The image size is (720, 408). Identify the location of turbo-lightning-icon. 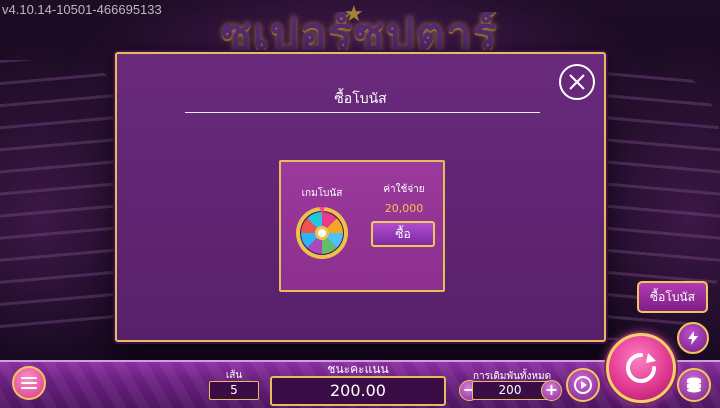
(693, 338).